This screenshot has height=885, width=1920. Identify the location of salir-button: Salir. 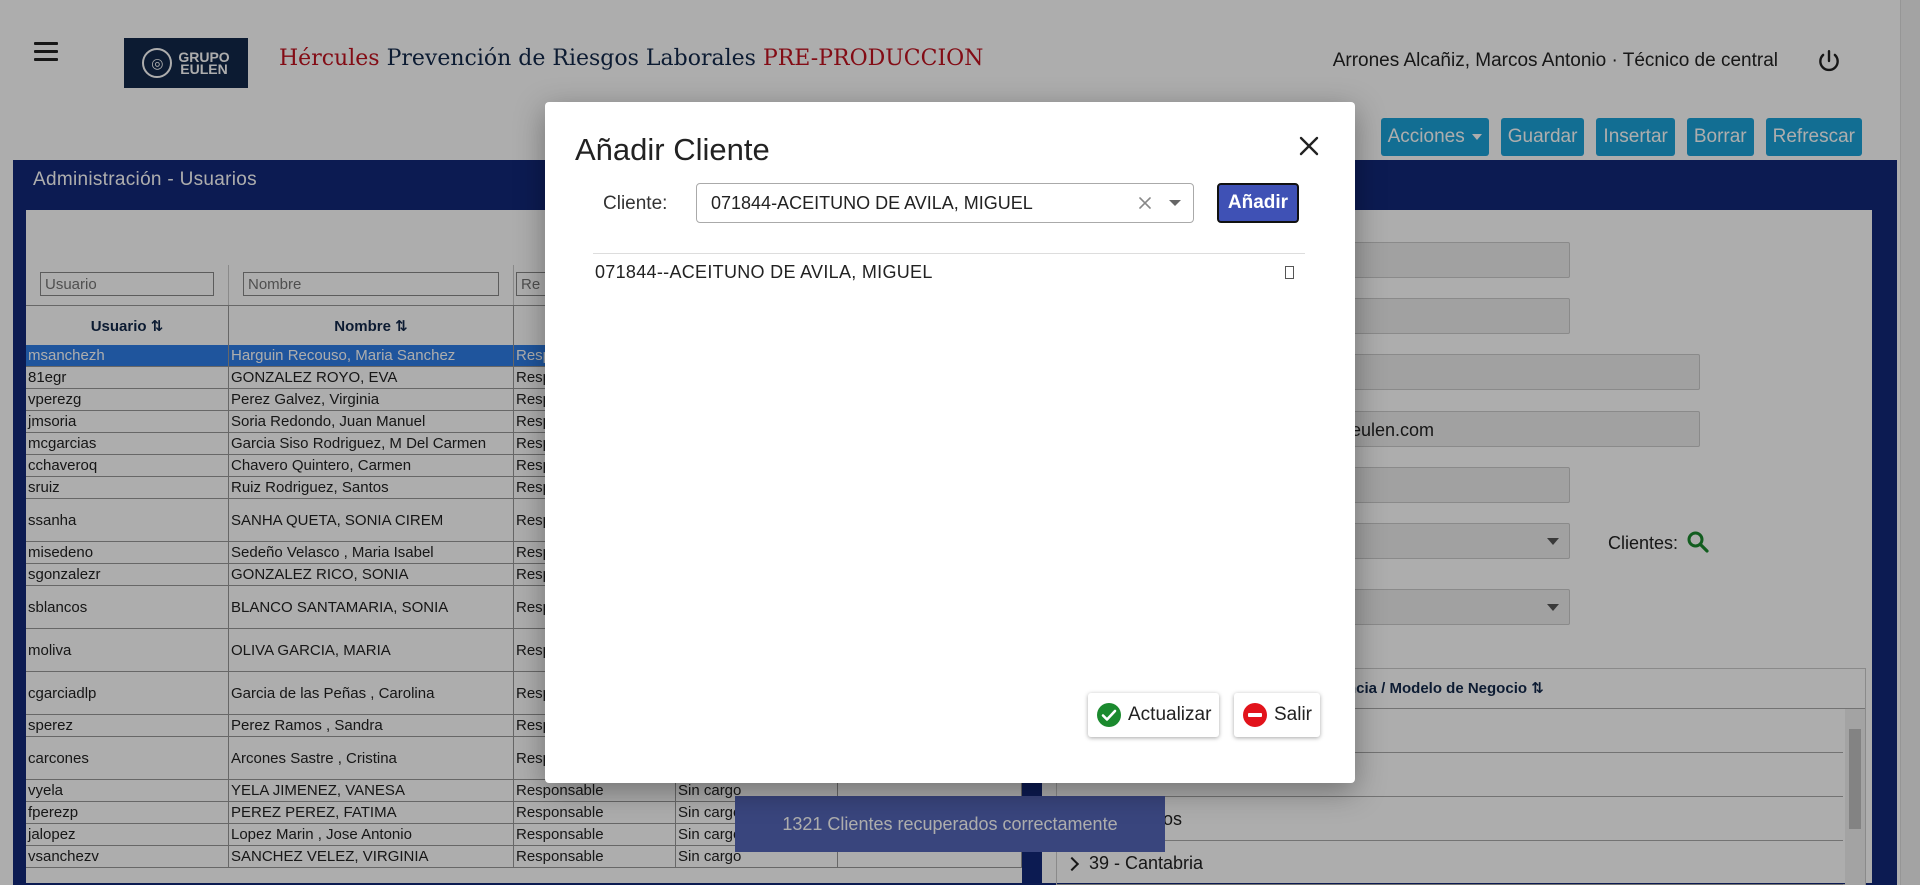
(1277, 715).